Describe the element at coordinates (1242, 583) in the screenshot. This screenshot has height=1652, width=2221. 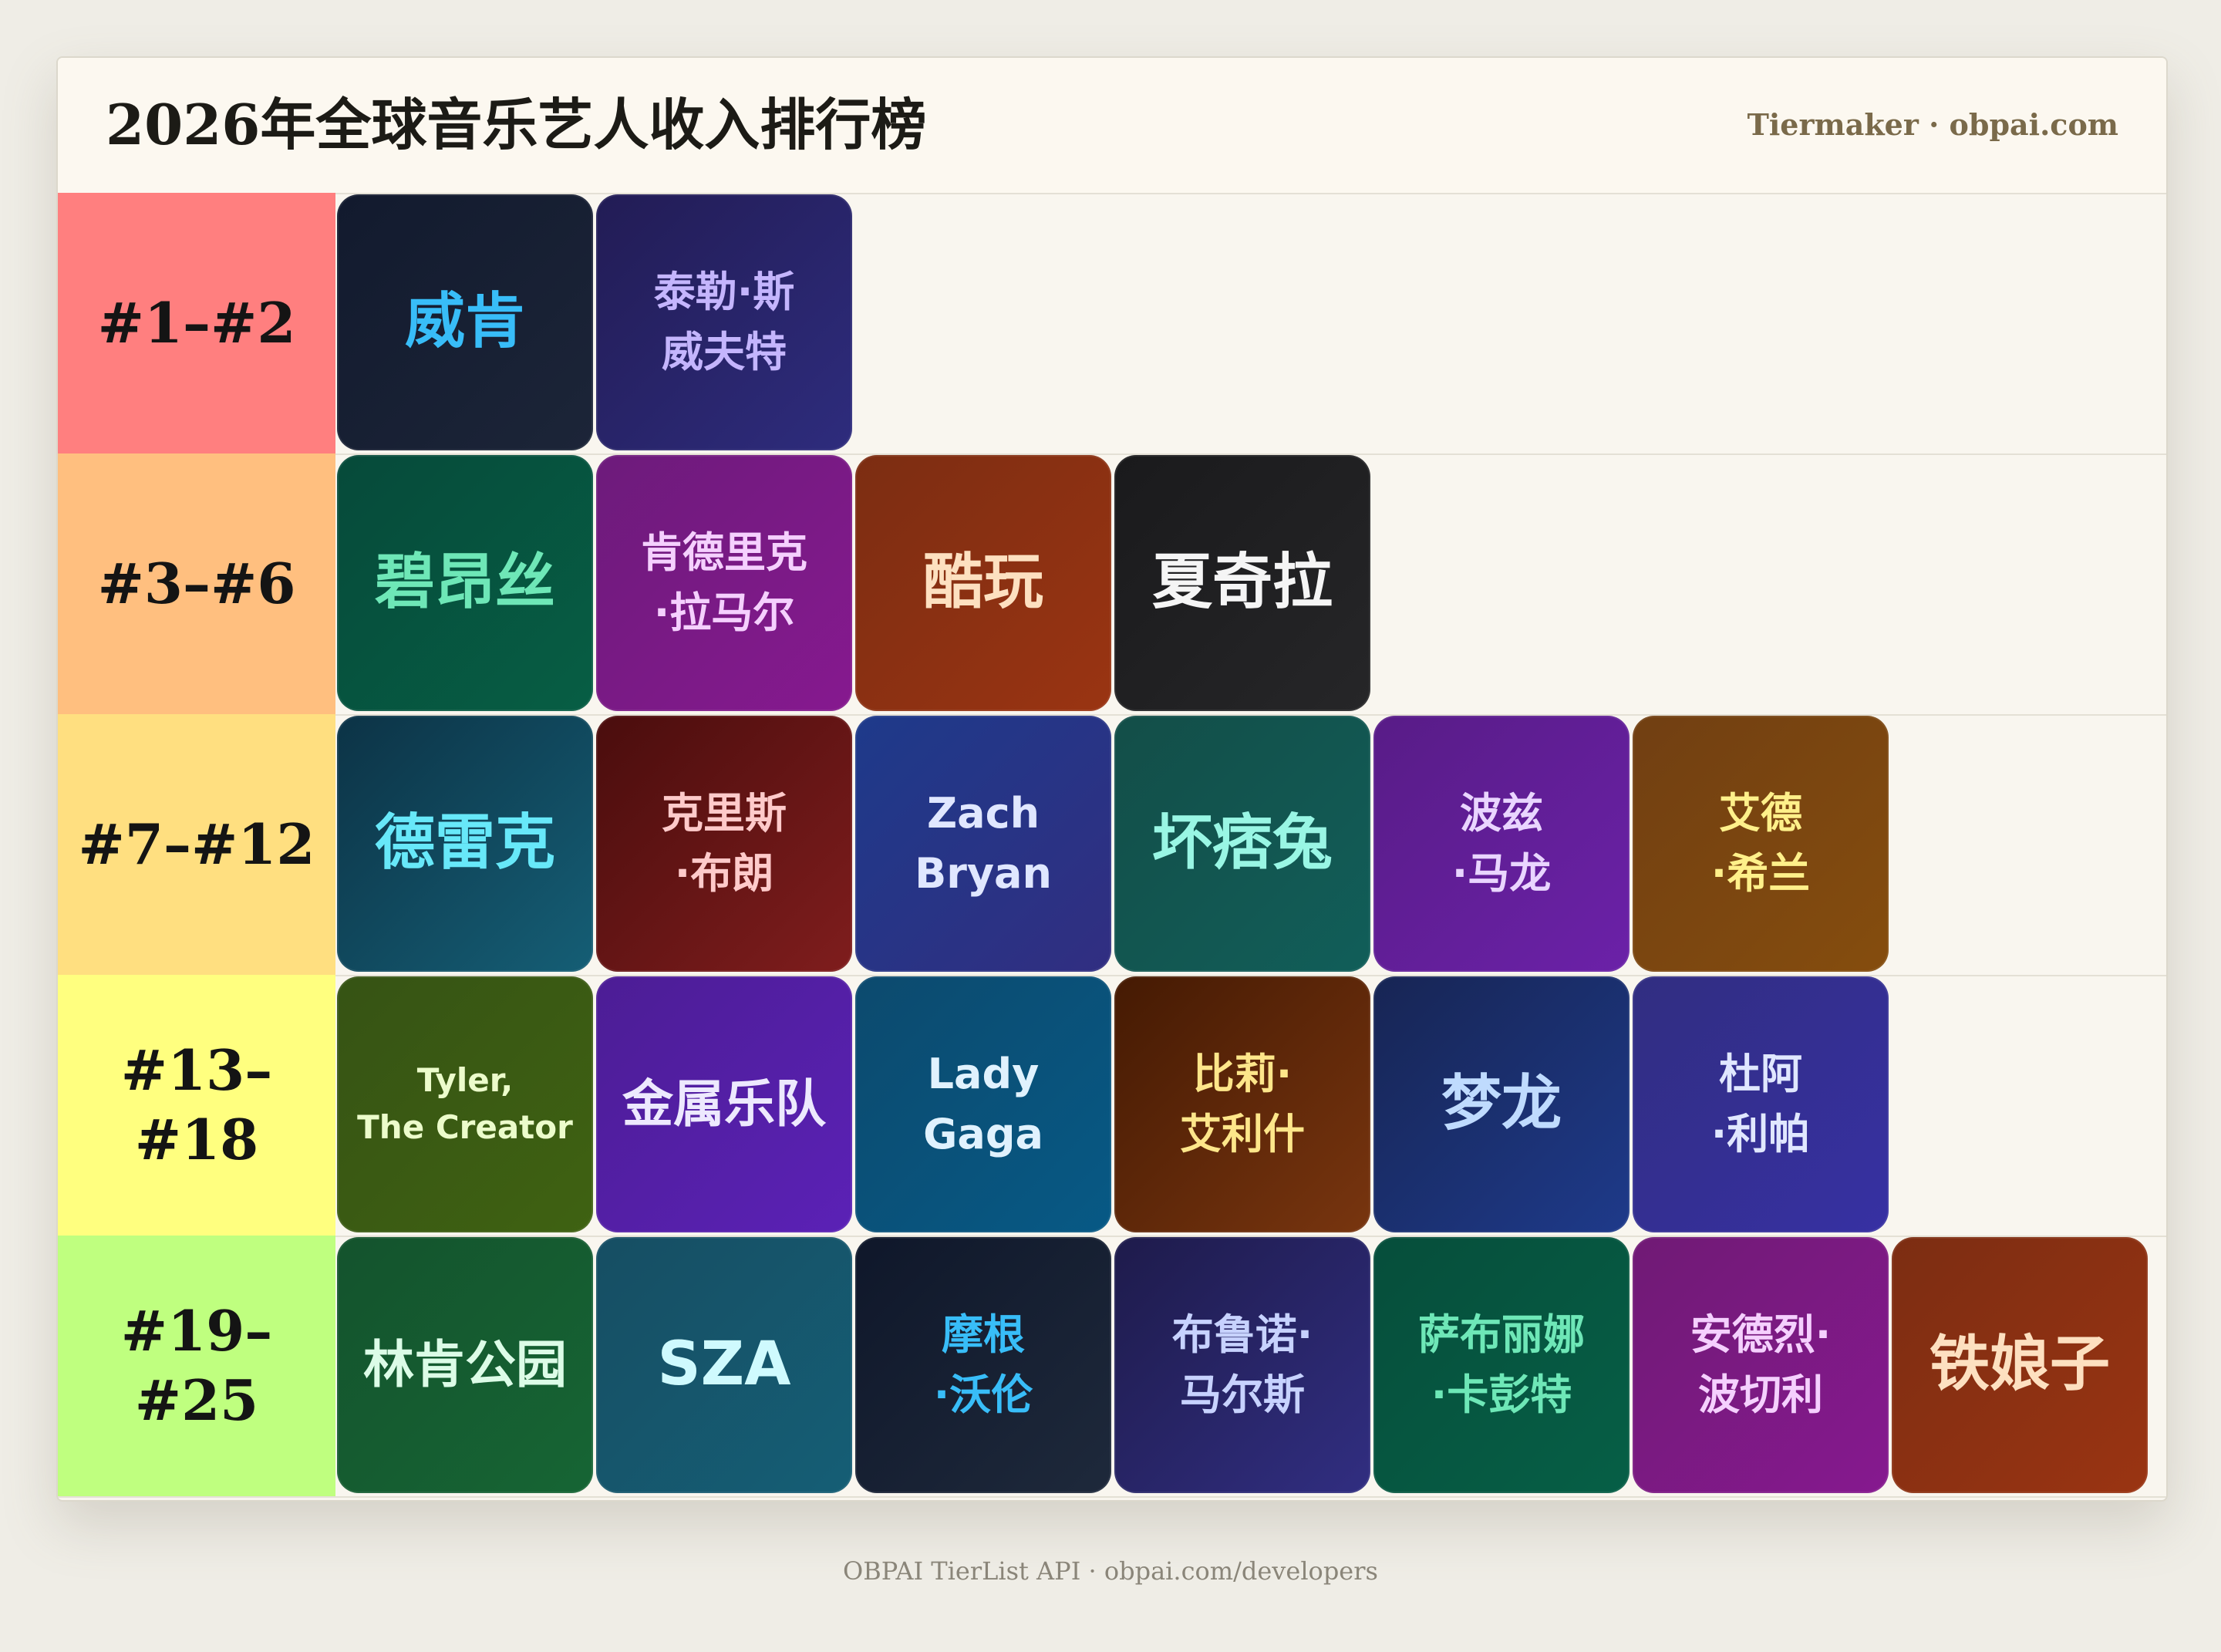
I see `artist-tile: 夏奇拉` at that location.